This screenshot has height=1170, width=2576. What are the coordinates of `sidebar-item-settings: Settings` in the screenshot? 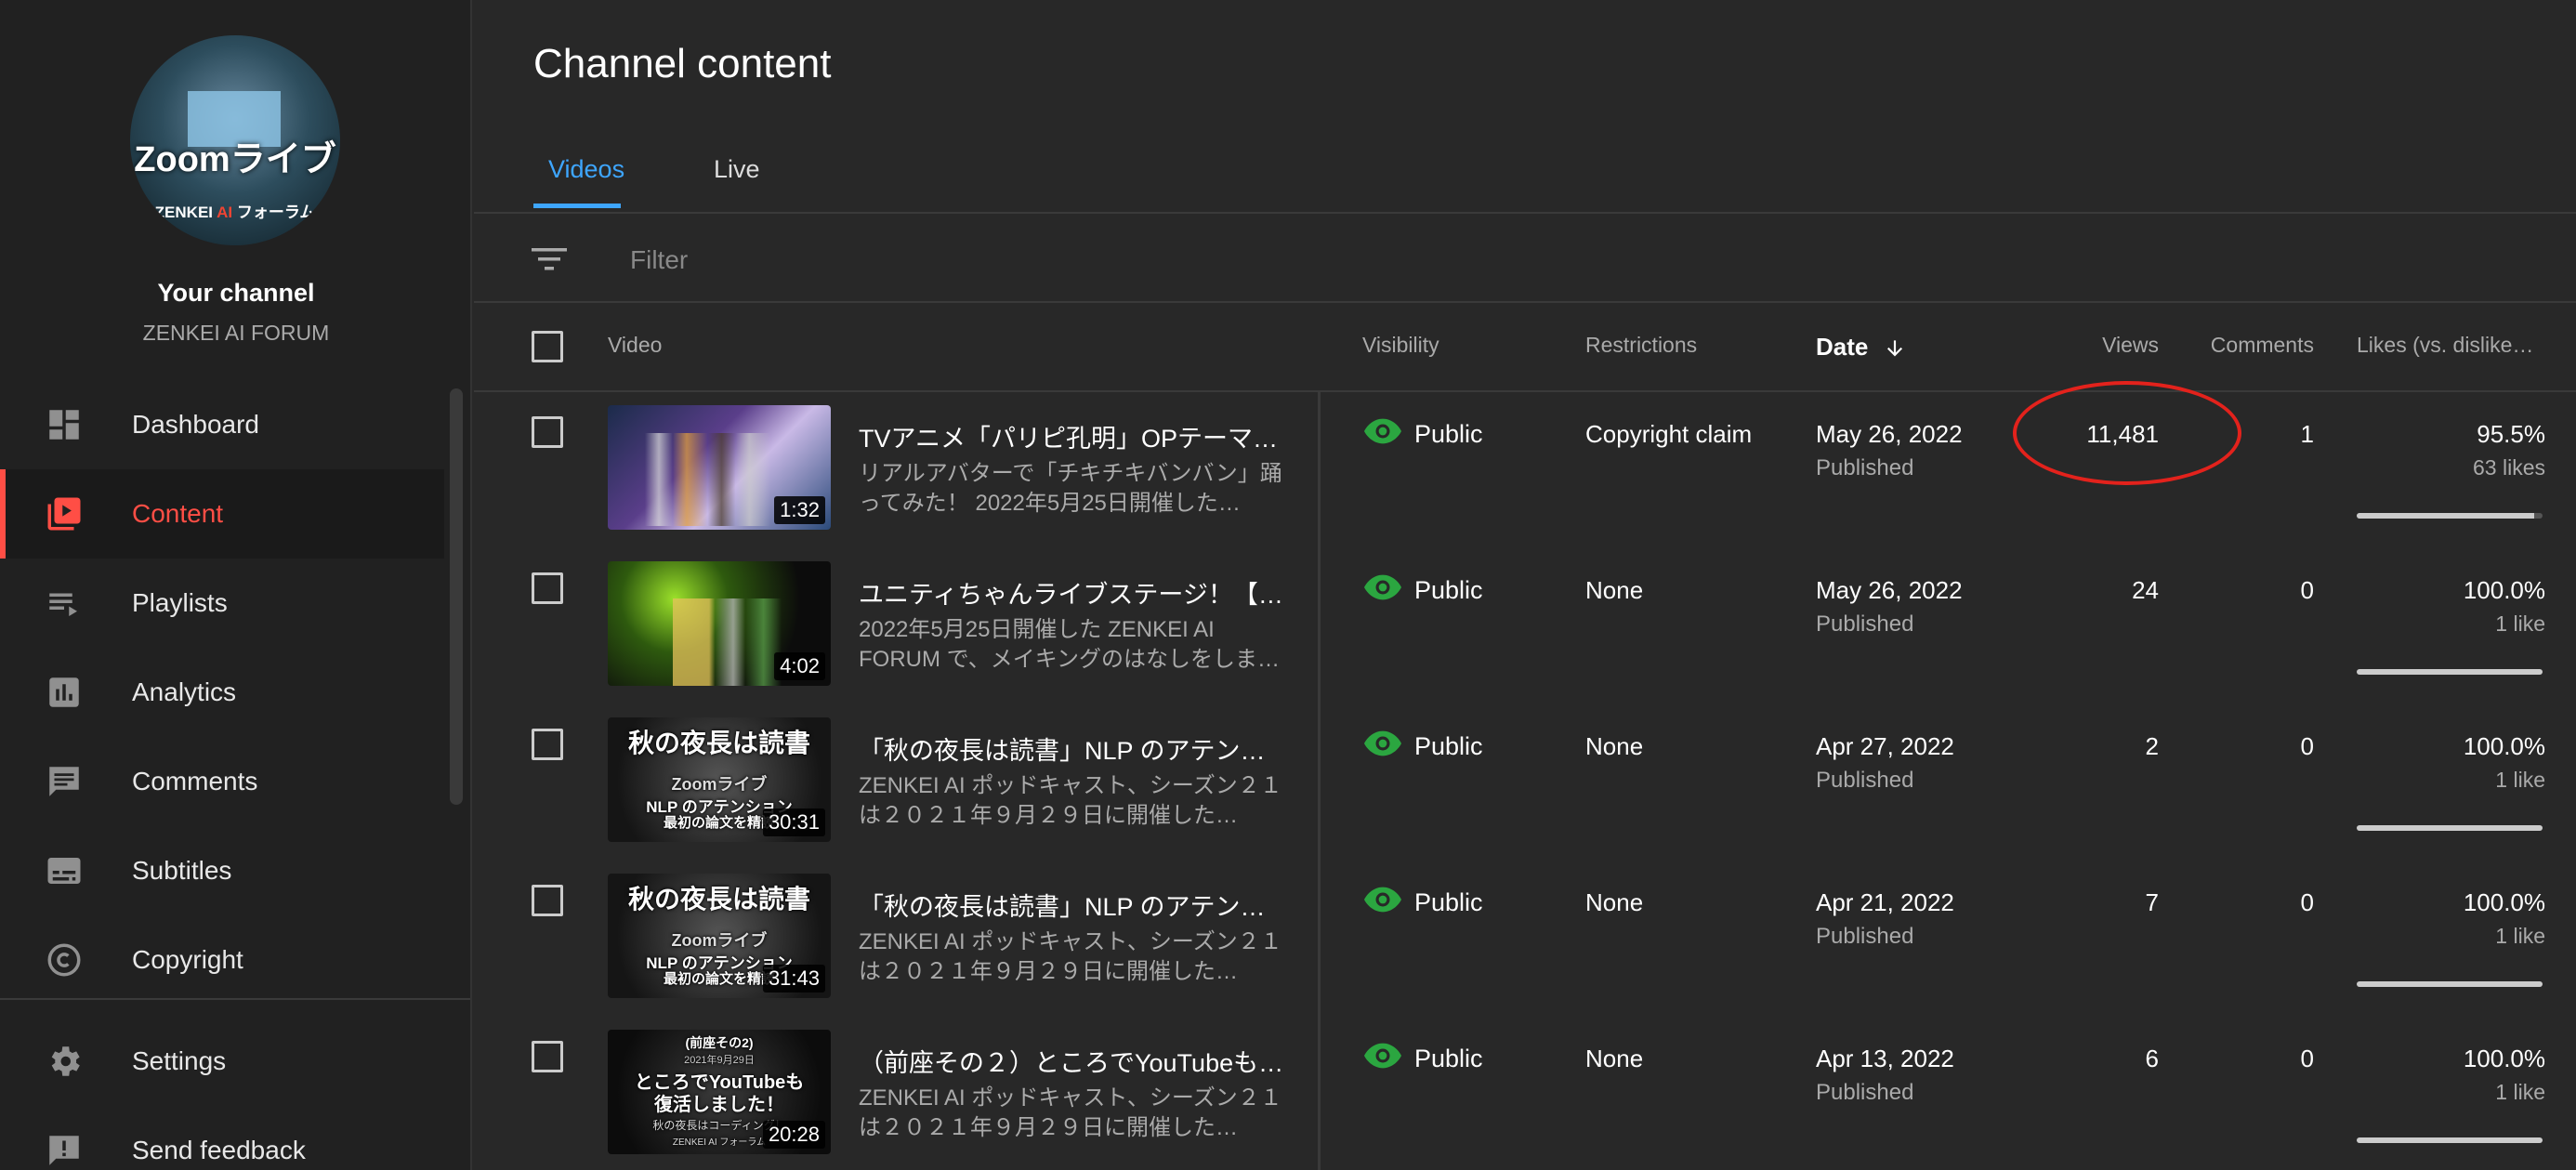 It's located at (222, 1061).